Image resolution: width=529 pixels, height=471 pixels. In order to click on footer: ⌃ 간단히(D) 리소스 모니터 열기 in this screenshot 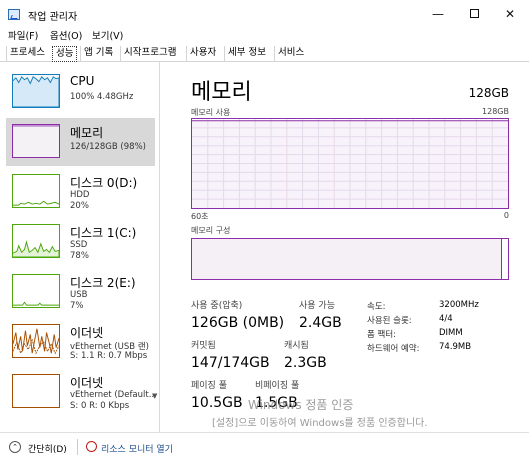, I will do `click(264, 451)`.